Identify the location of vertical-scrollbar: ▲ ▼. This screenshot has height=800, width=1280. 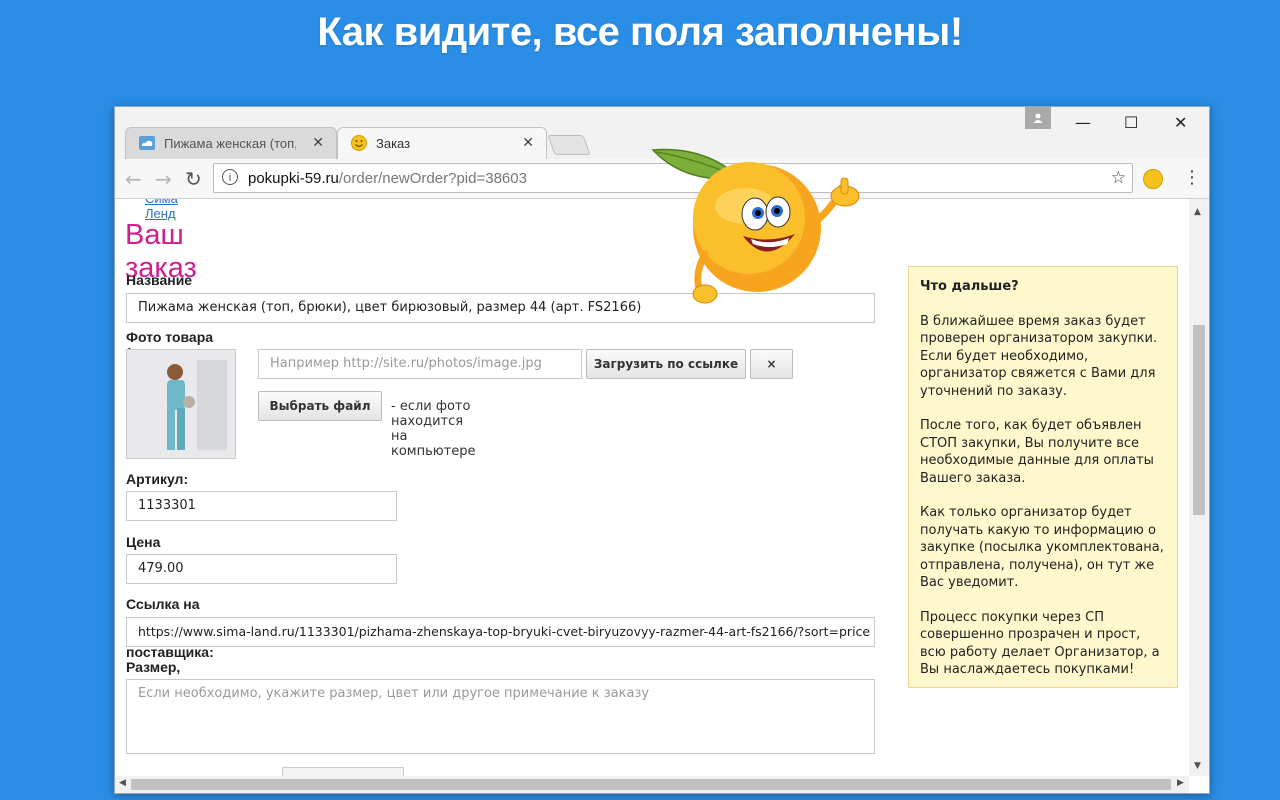
(1199, 487).